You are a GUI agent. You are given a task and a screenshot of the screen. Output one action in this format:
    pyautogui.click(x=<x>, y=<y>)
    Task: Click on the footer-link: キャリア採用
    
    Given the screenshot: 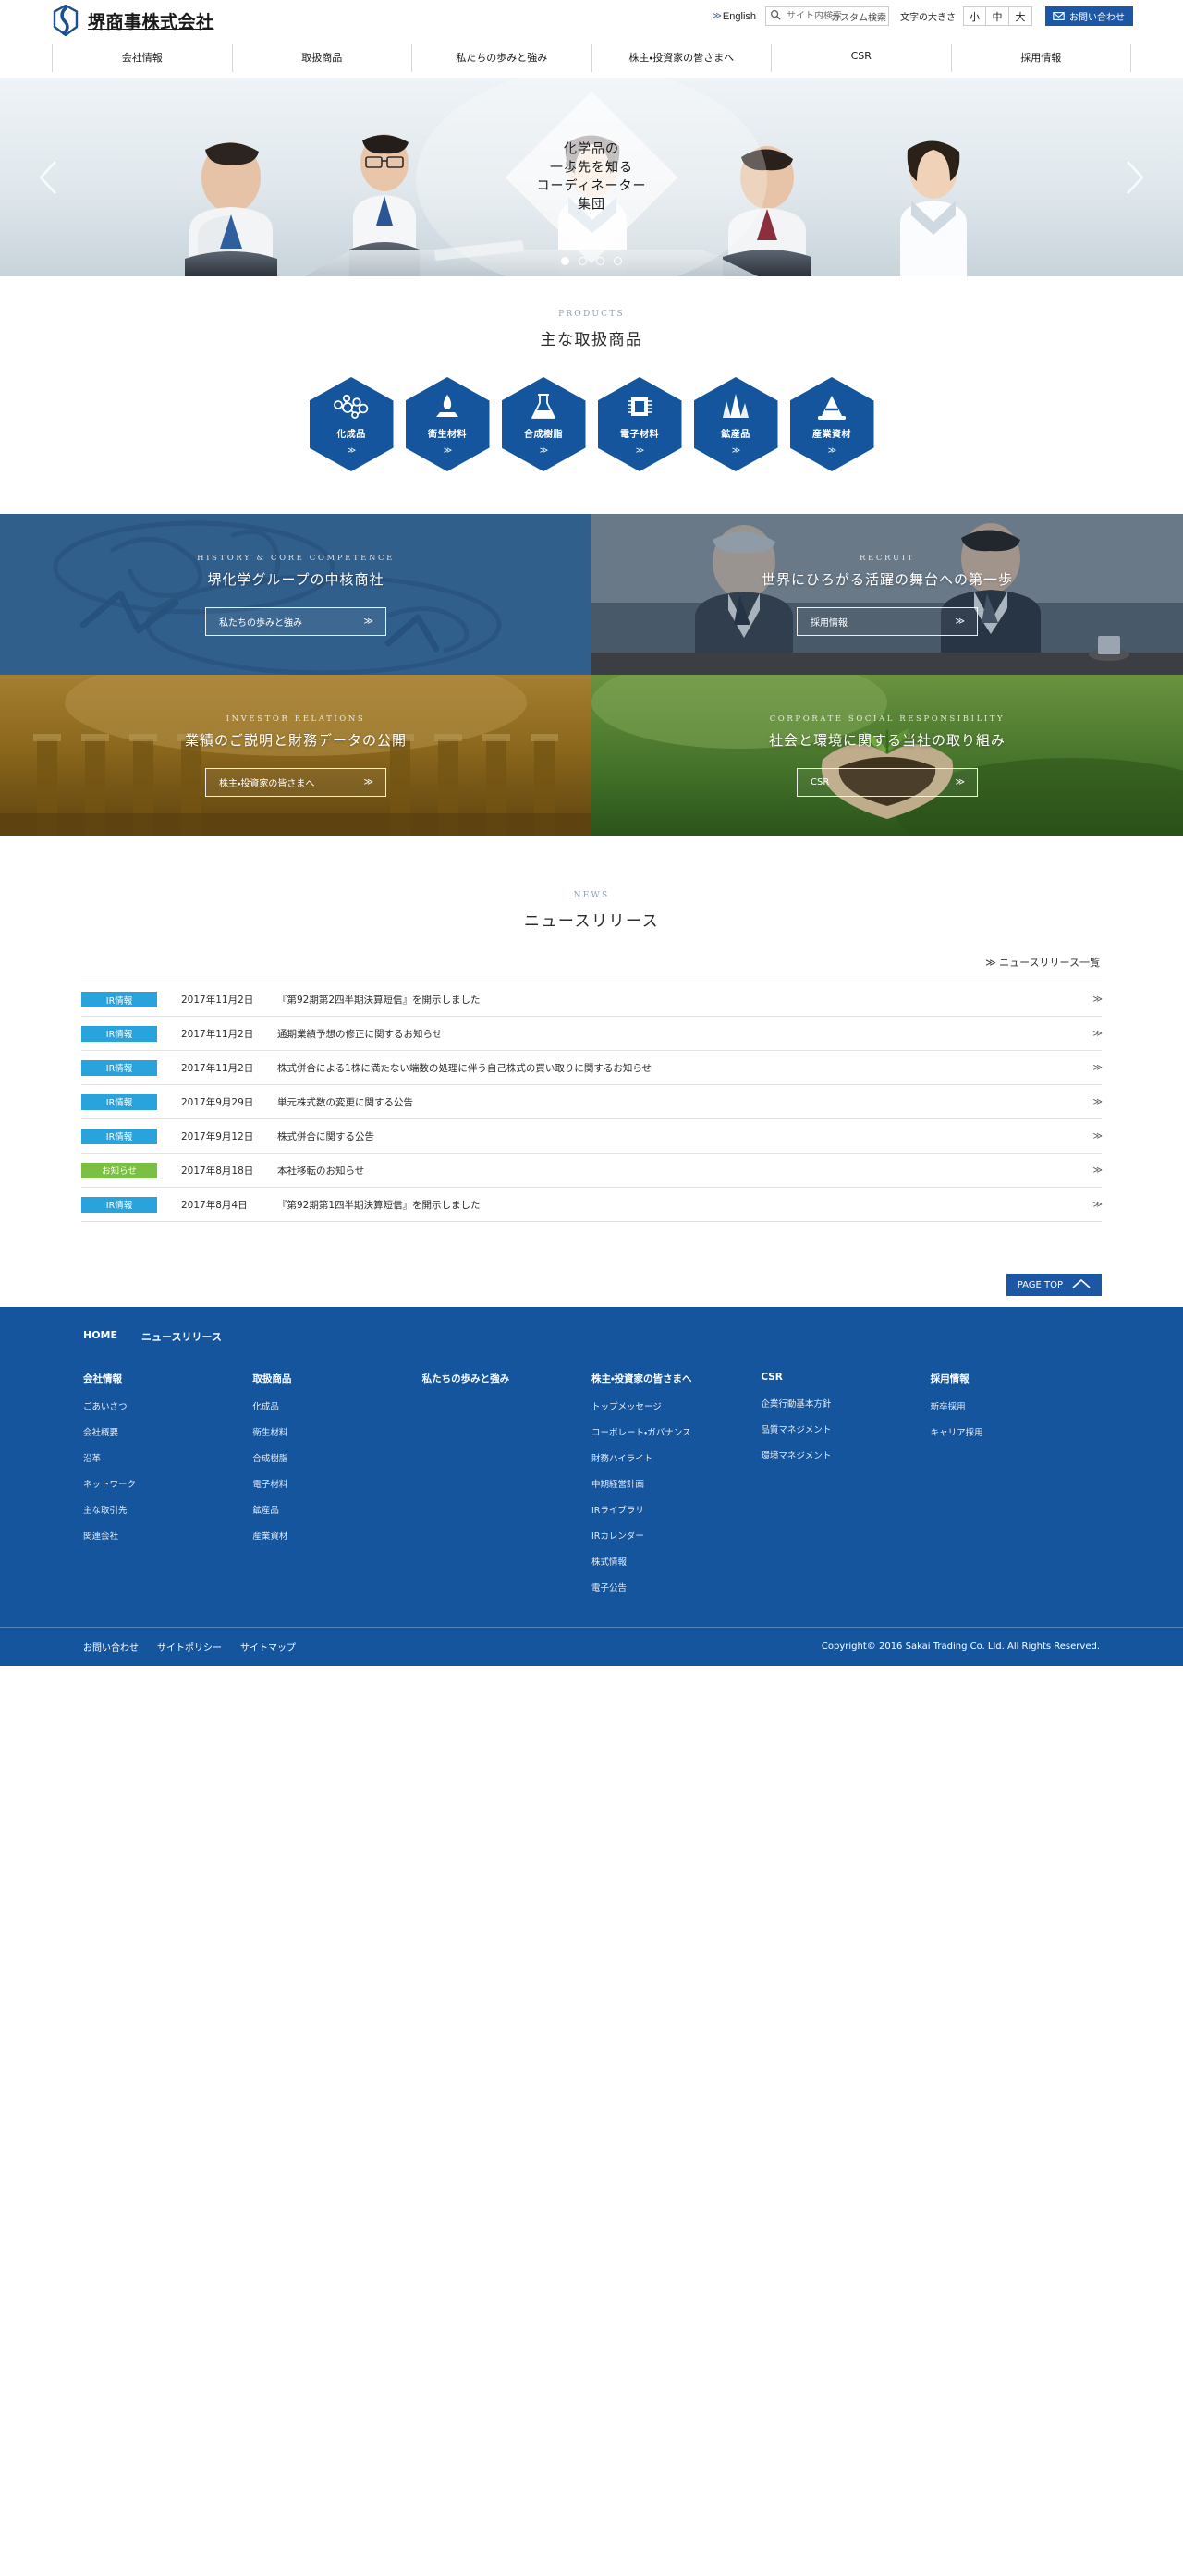 What is the action you would take?
    pyautogui.click(x=1016, y=1431)
    